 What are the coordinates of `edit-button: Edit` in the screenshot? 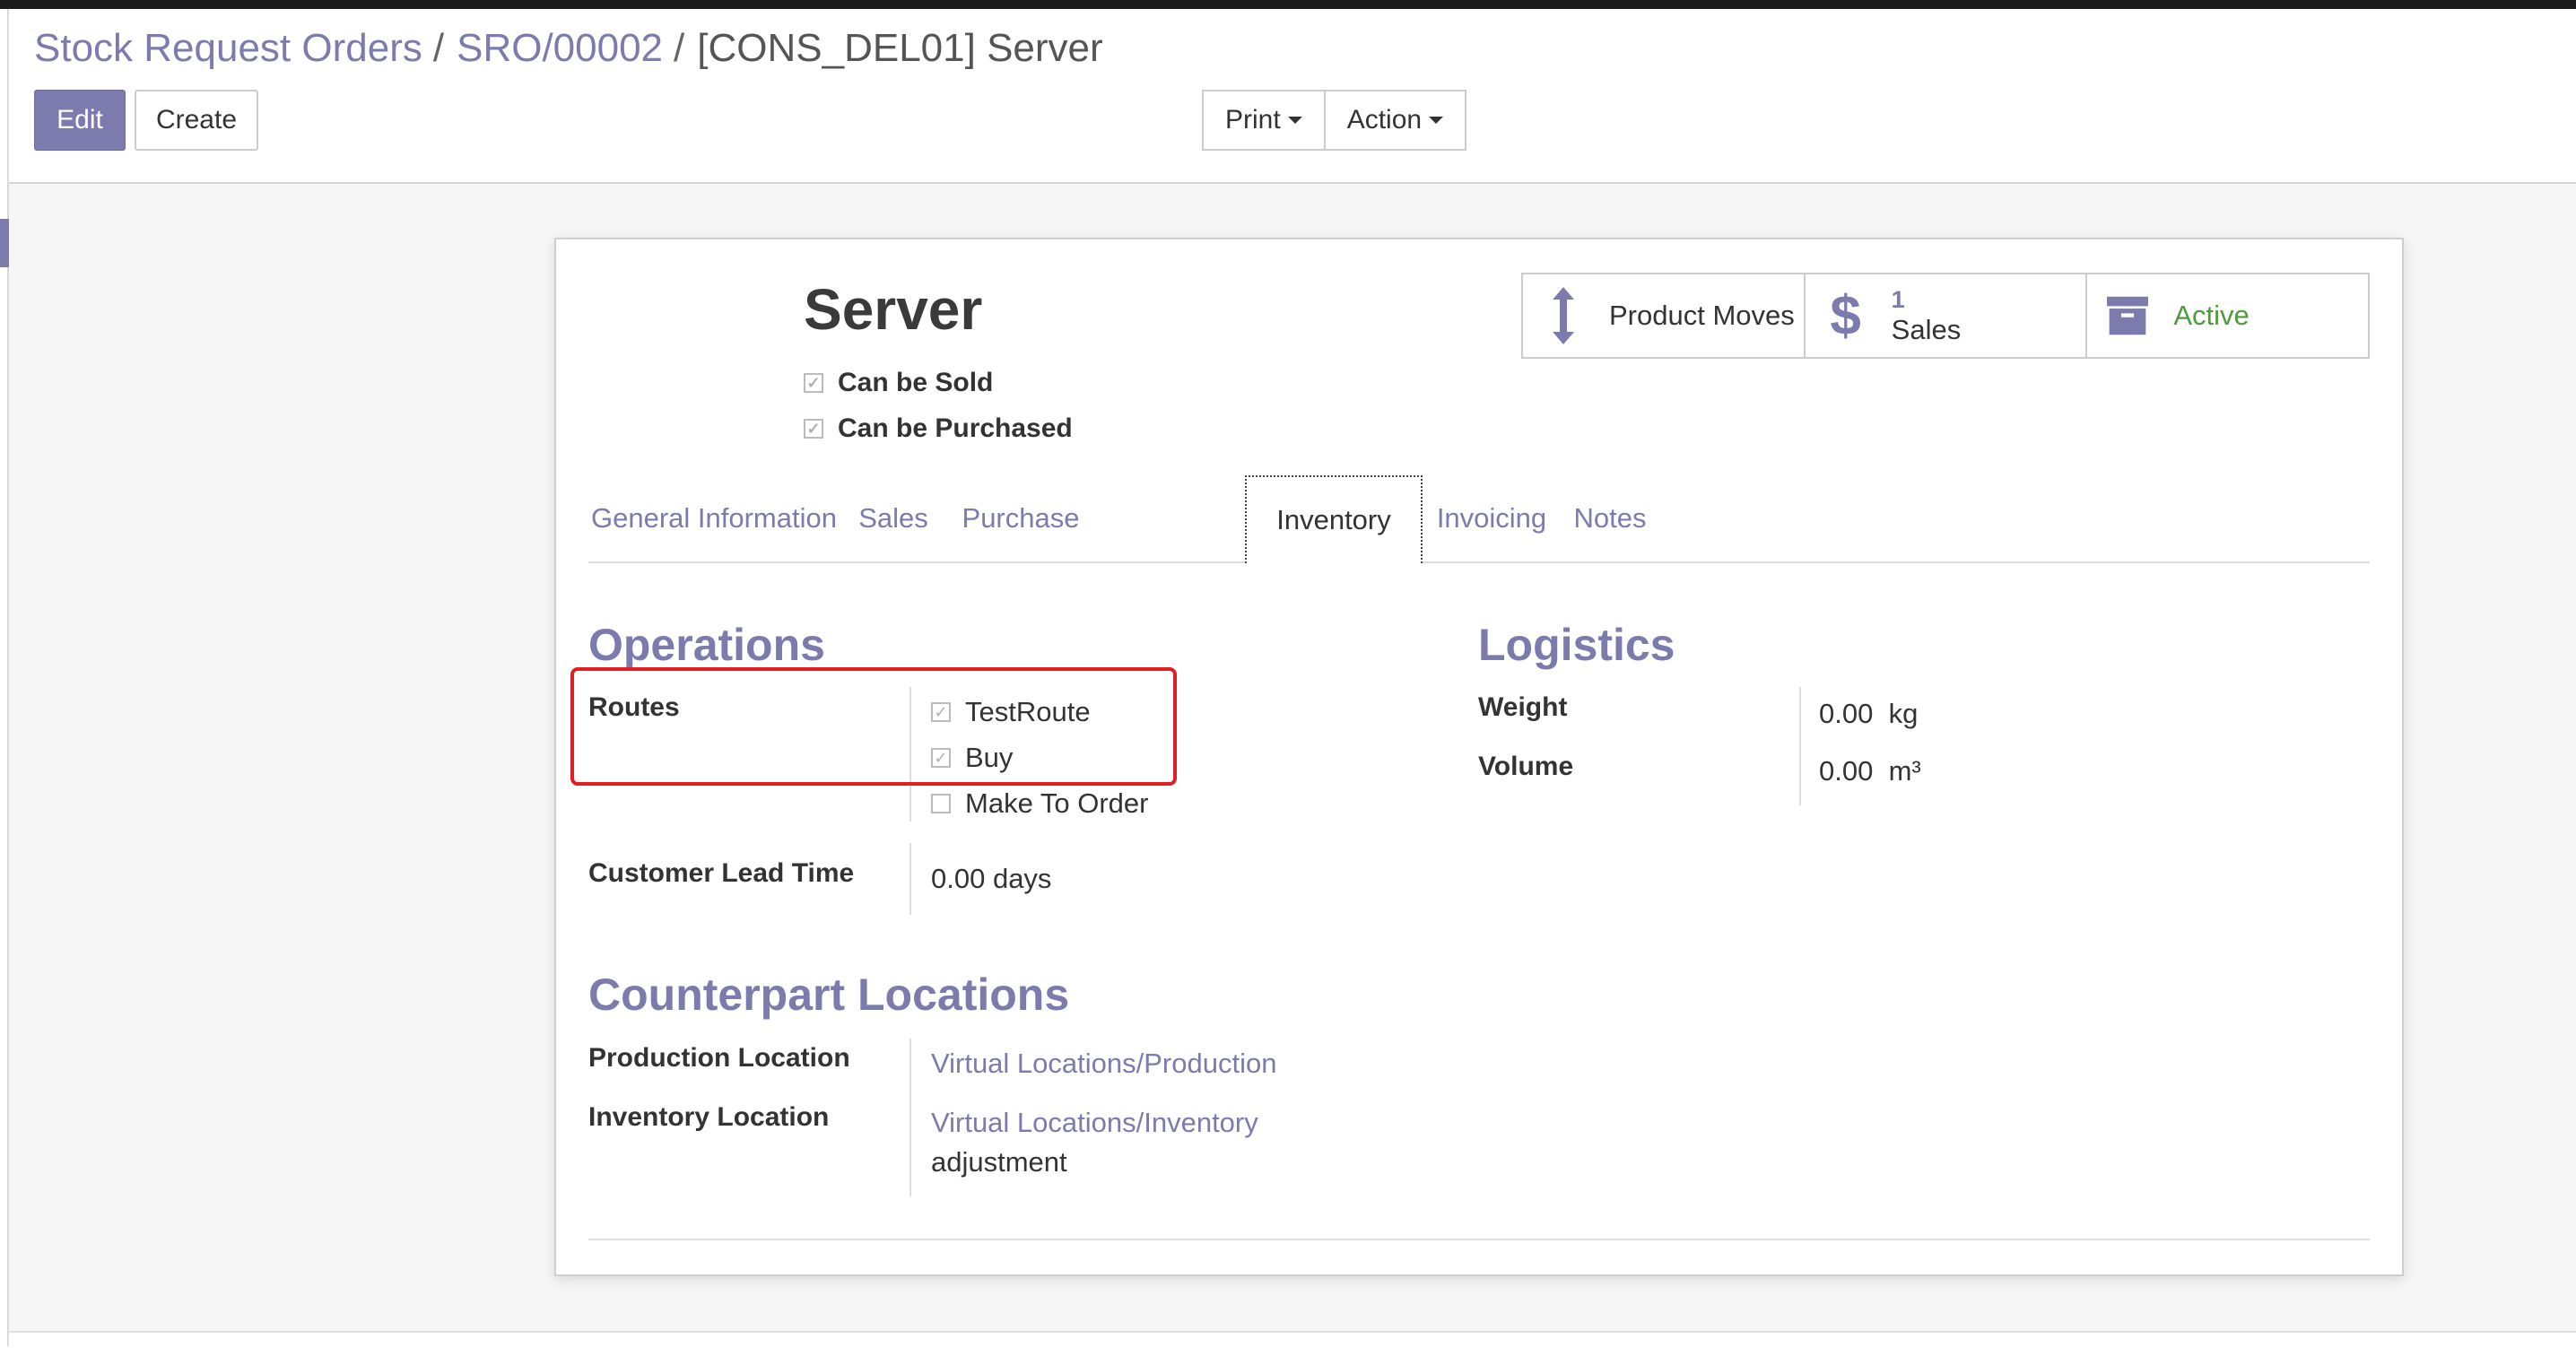 It's located at (80, 121).